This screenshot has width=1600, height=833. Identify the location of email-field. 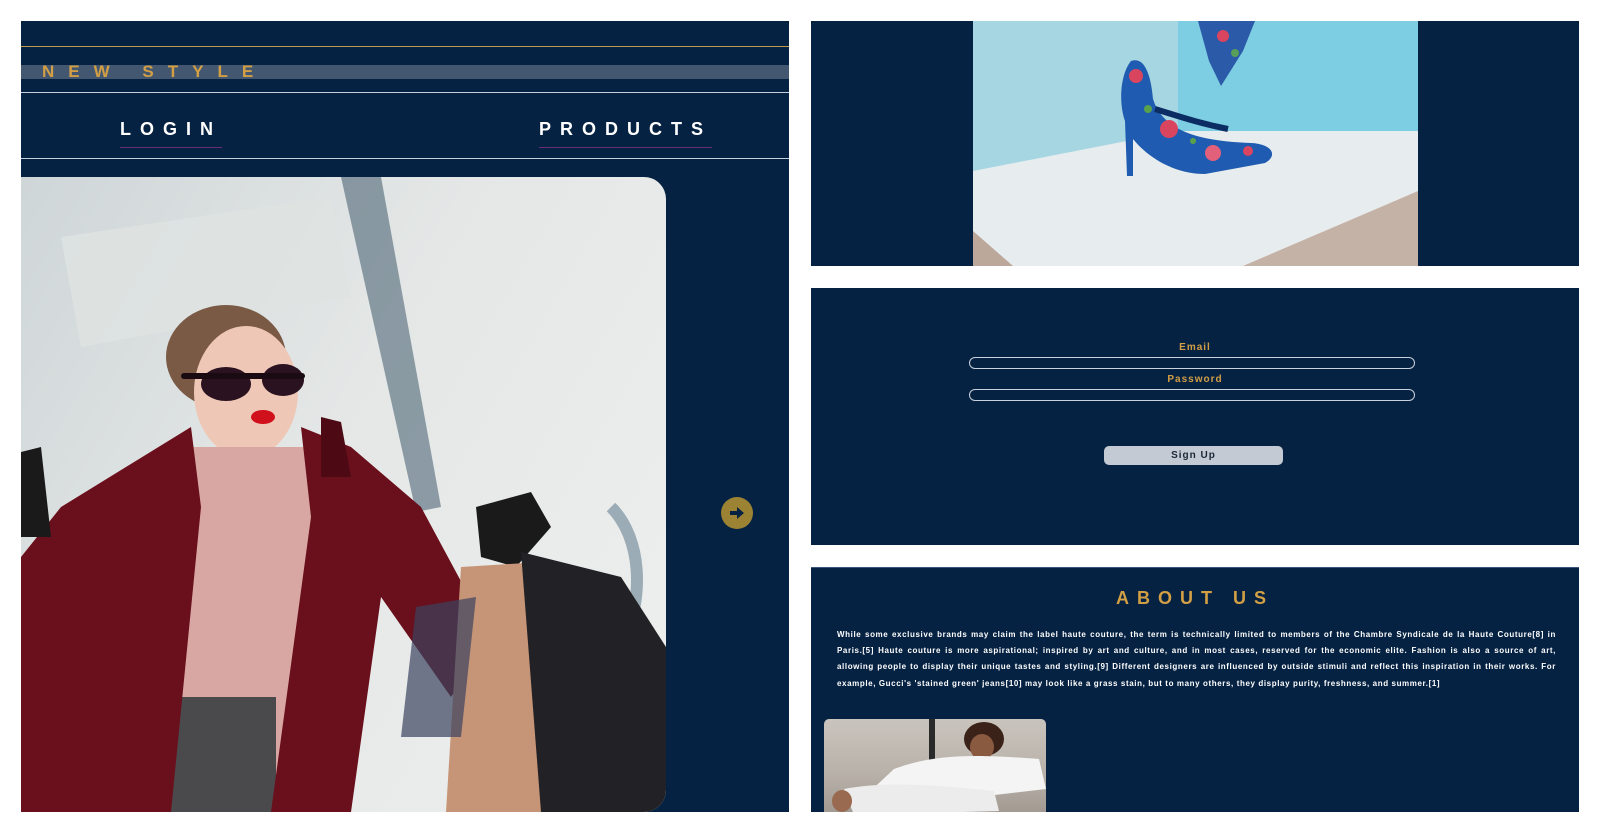
(1192, 363).